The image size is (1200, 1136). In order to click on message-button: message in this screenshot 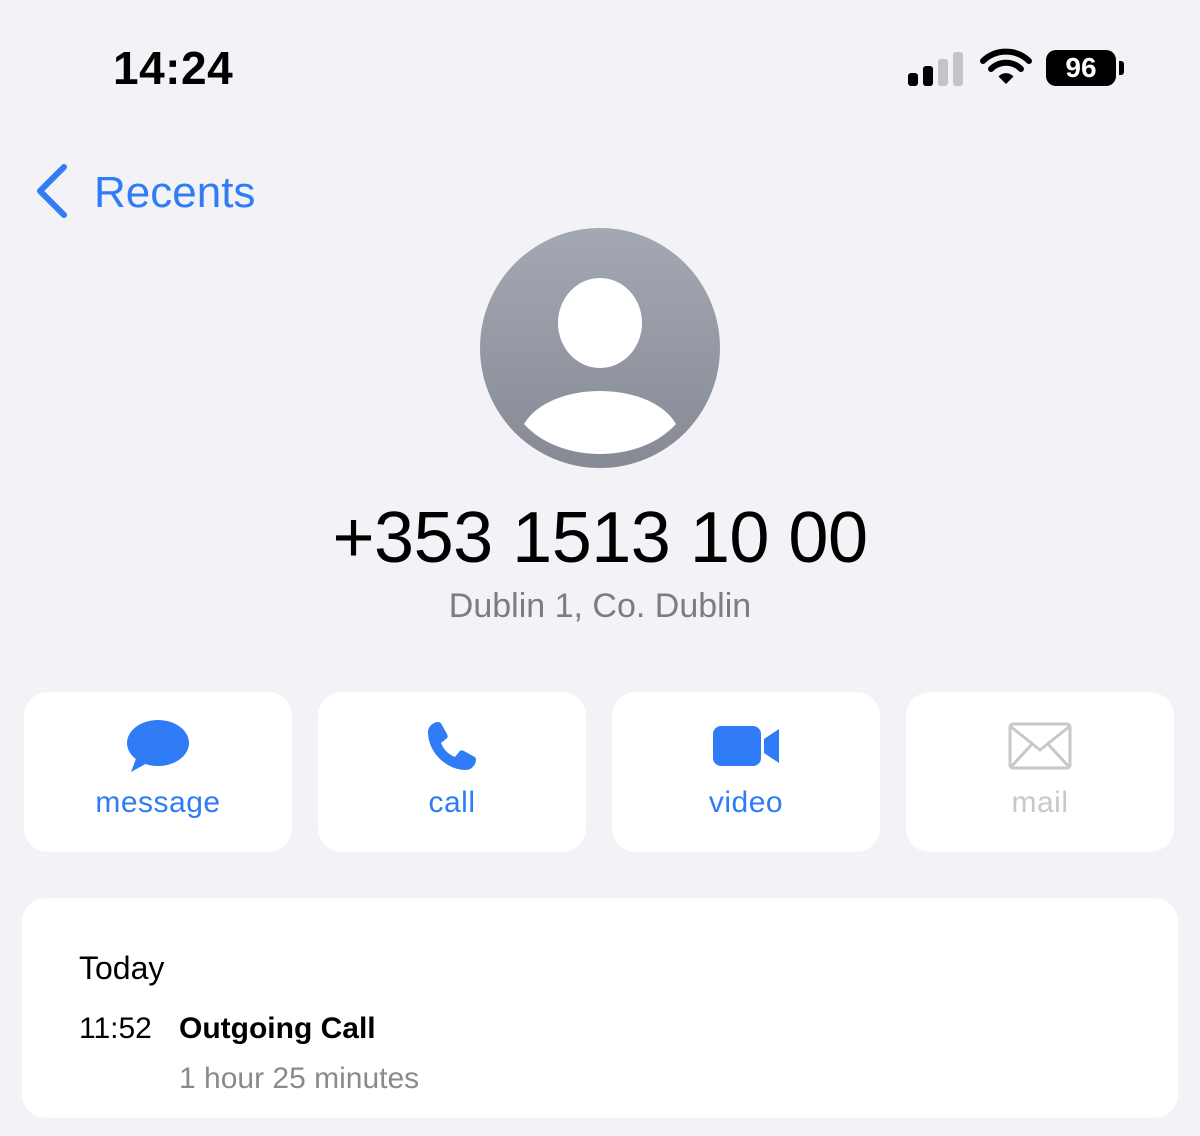, I will do `click(158, 772)`.